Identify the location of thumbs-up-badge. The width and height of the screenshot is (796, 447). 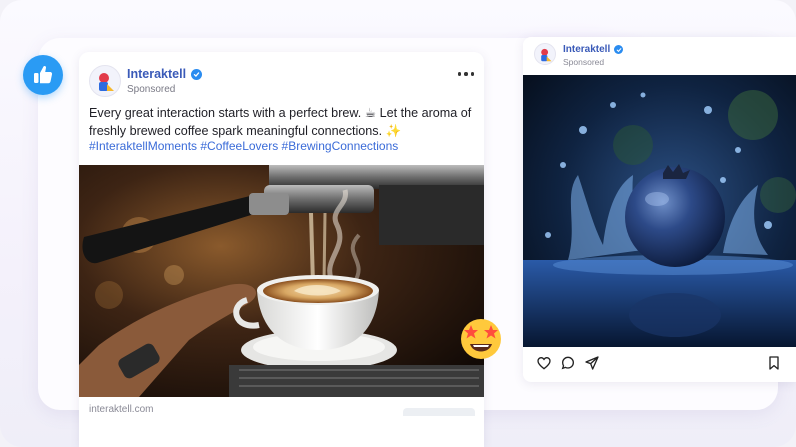
(43, 75).